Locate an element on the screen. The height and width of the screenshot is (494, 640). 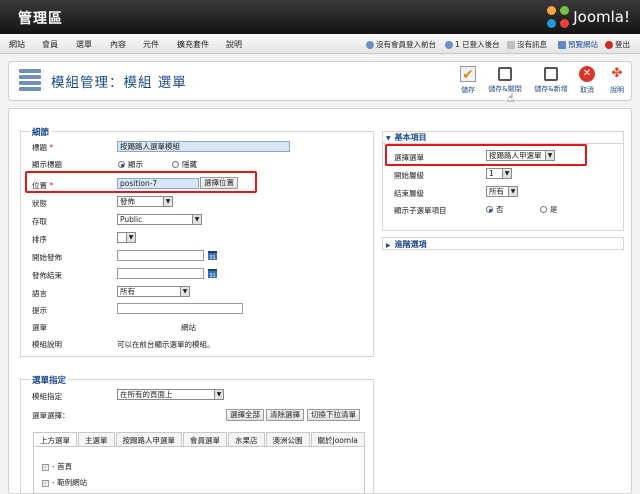
save-button: ✔ 儲存 is located at coordinates (468, 80).